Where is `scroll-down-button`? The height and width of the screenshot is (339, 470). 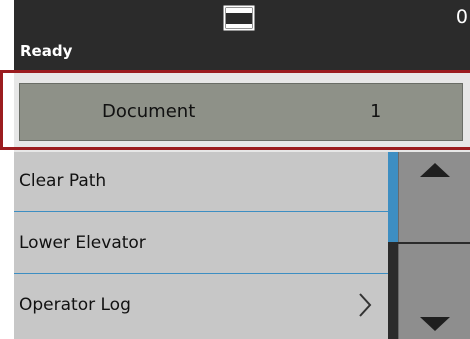 scroll-down-button is located at coordinates (434, 291).